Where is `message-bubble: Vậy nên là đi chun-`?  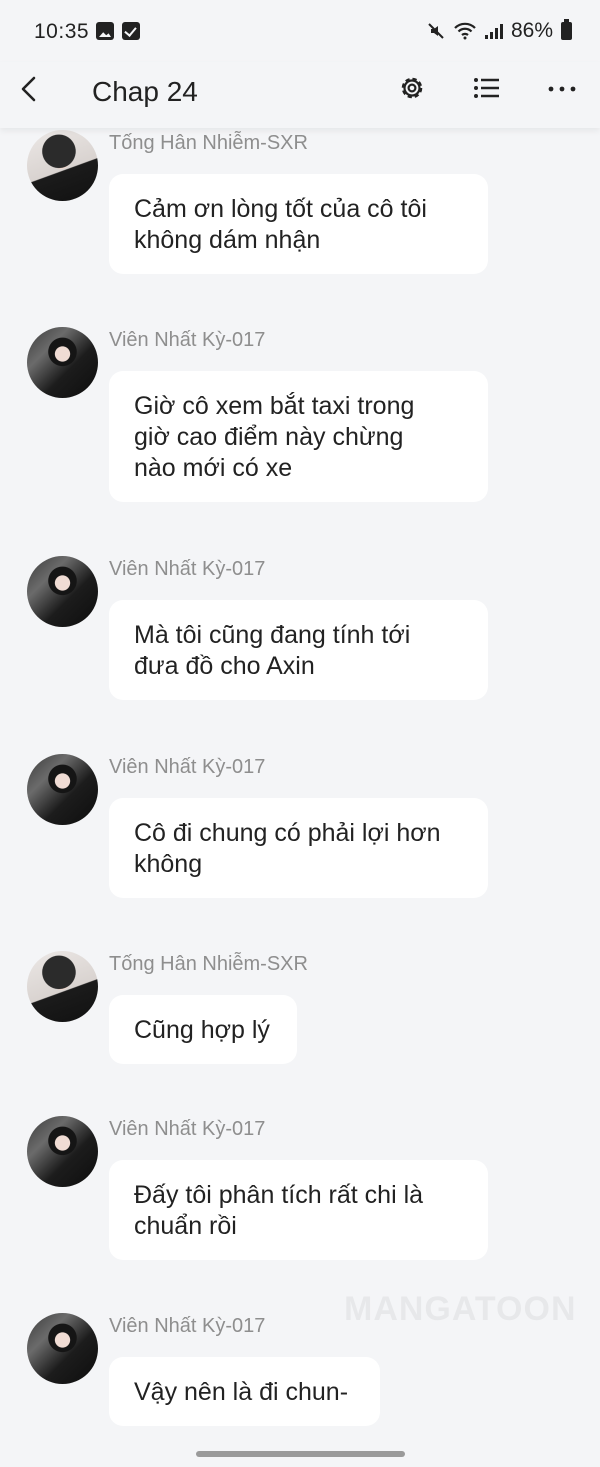 message-bubble: Vậy nên là đi chun- is located at coordinates (244, 1391).